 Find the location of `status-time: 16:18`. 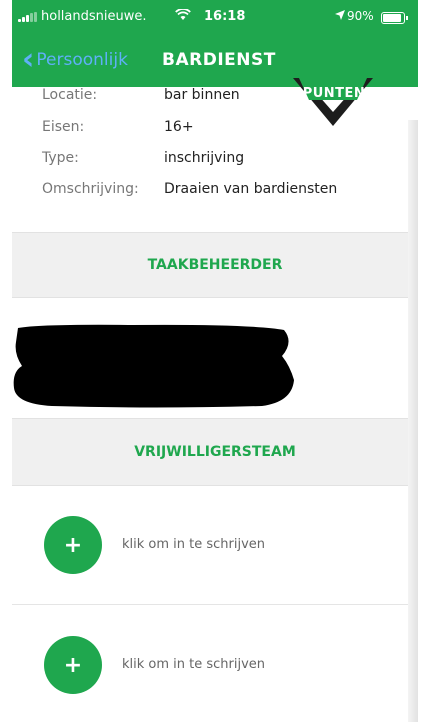

status-time: 16:18 is located at coordinates (225, 16).